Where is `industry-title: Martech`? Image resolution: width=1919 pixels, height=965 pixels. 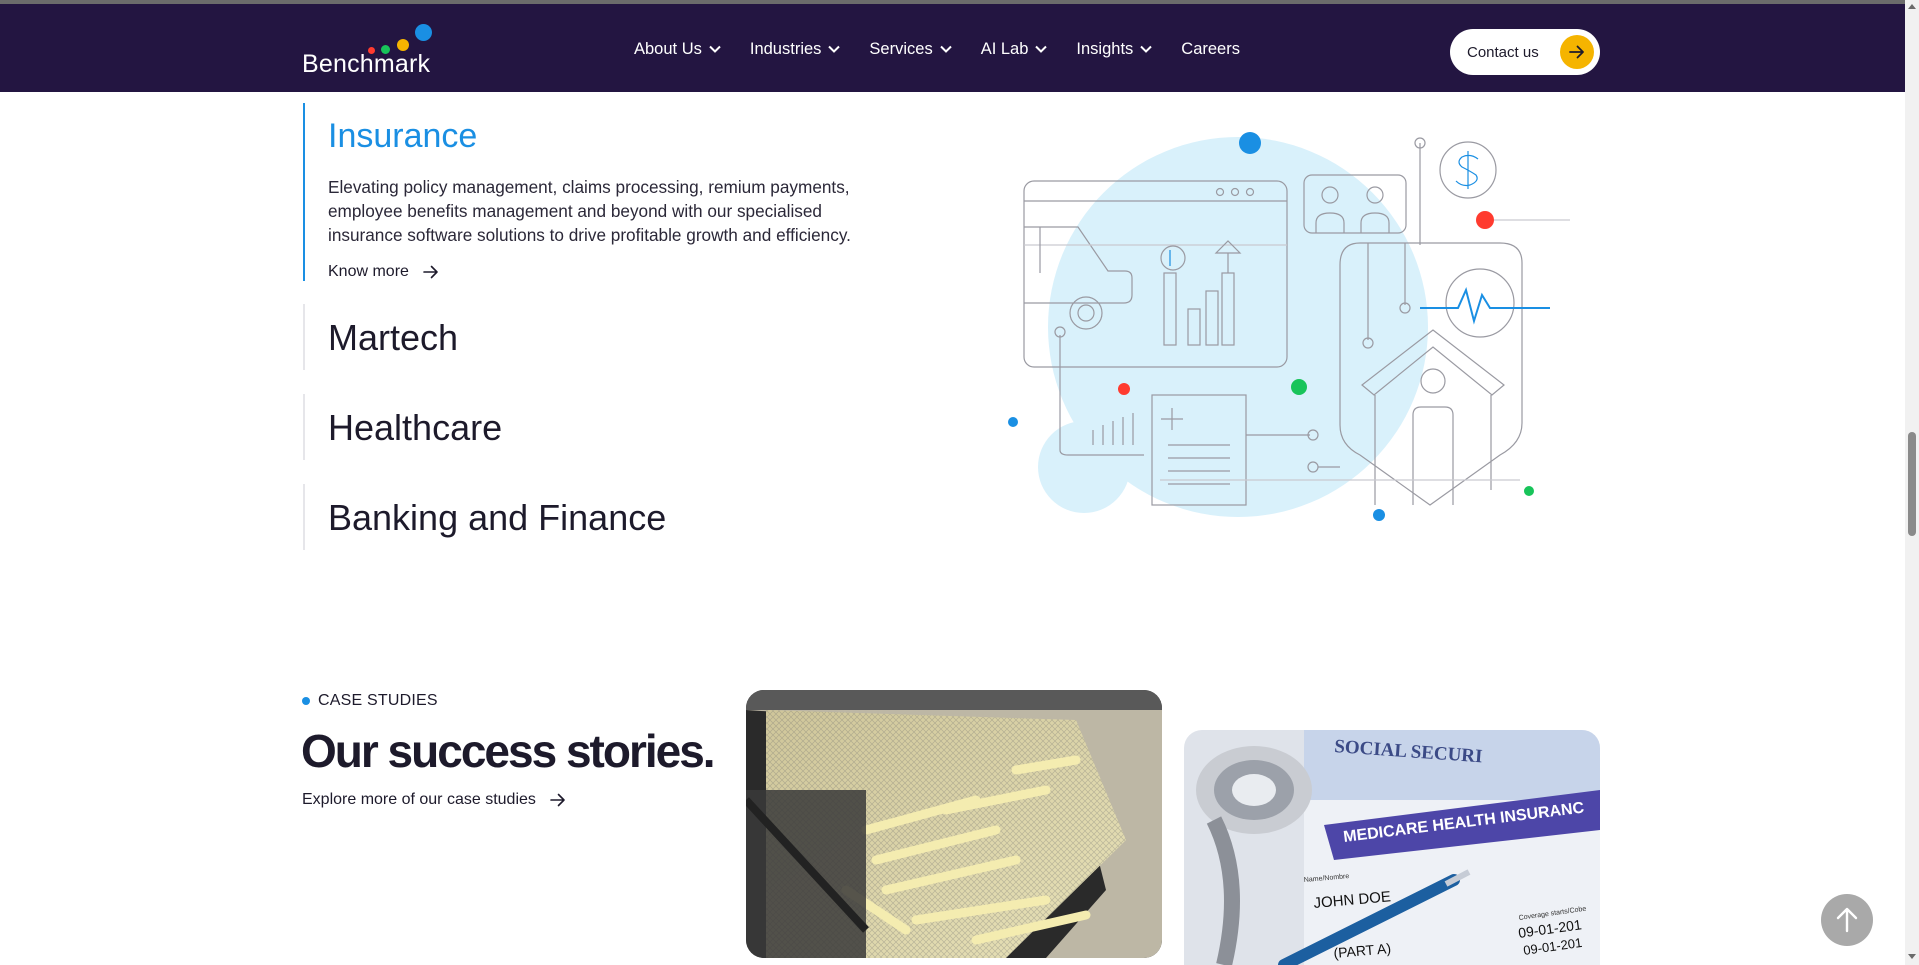
industry-title: Martech is located at coordinates (393, 337).